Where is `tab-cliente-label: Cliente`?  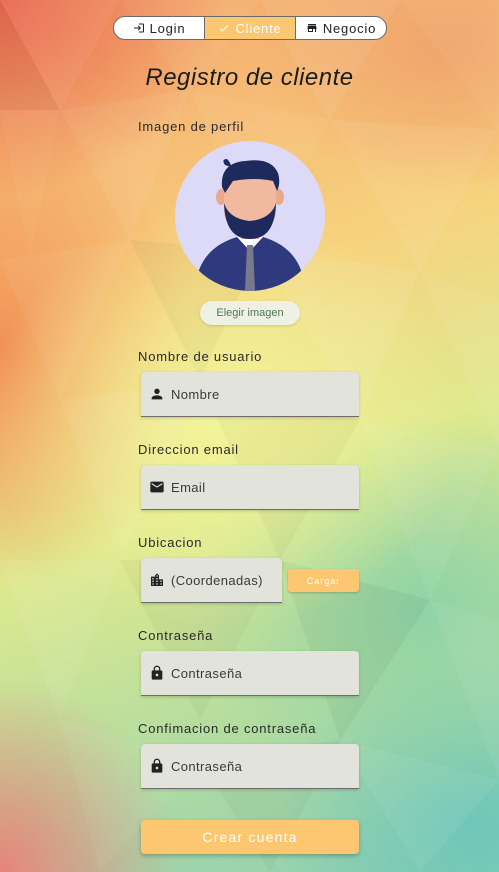 tab-cliente-label: Cliente is located at coordinates (258, 28).